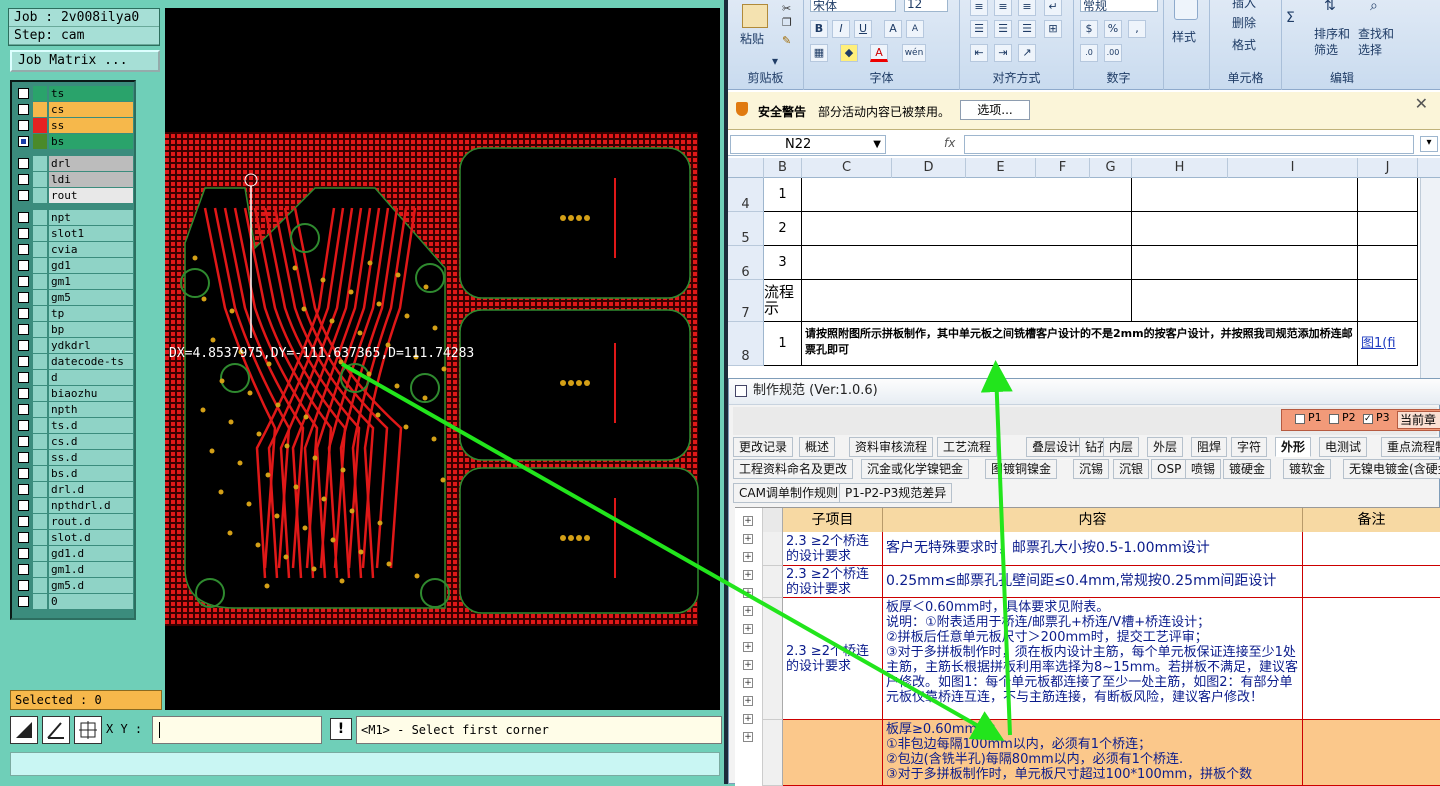 The image size is (1440, 786). I want to click on style-icon, so click(1186, 10).